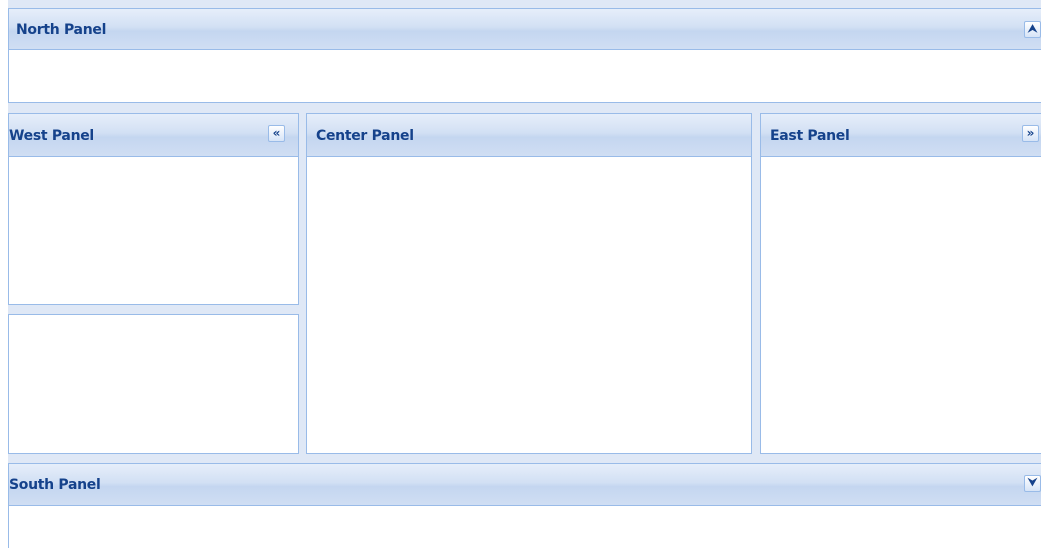 The image size is (1041, 548). What do you see at coordinates (4, 274) in the screenshot?
I see `page-margin` at bounding box center [4, 274].